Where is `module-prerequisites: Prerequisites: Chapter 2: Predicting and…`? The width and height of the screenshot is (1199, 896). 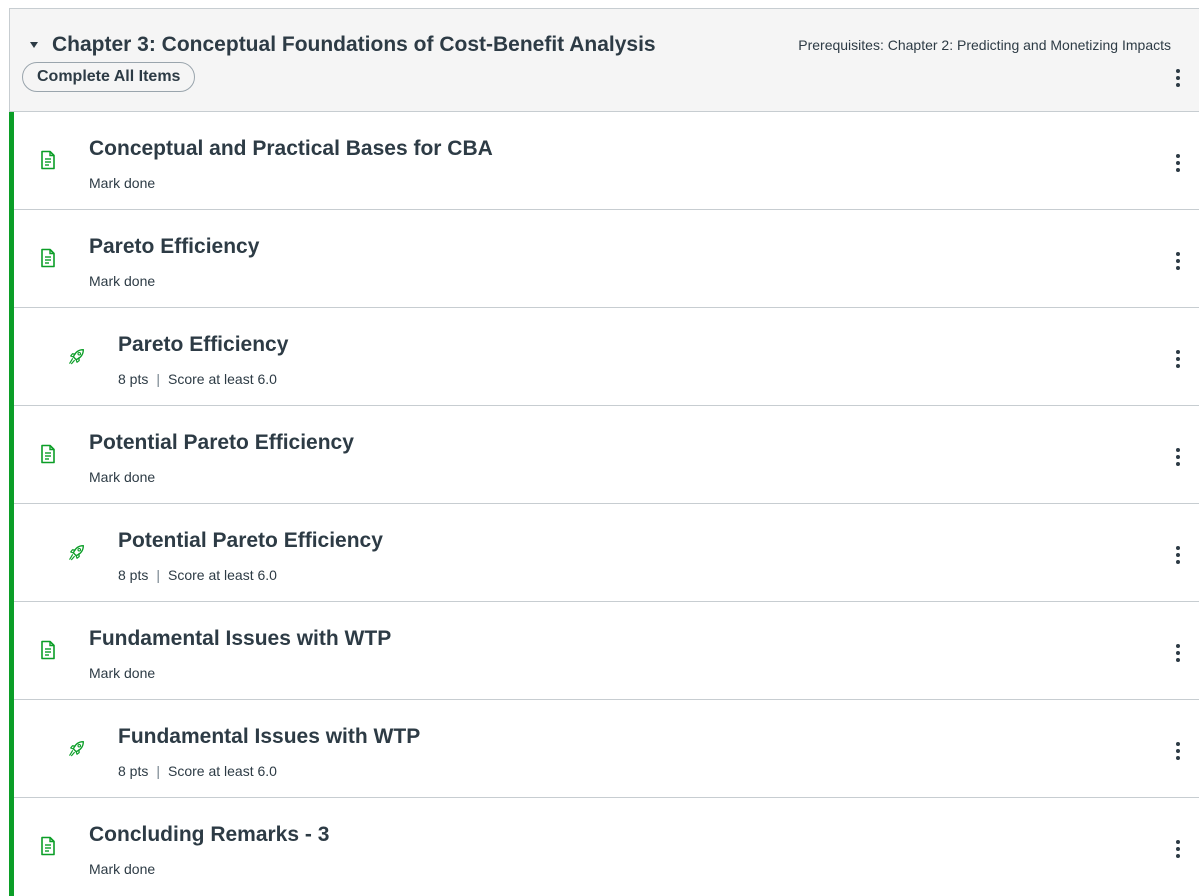
module-prerequisites: Prerequisites: Chapter 2: Predicting and… is located at coordinates (984, 45).